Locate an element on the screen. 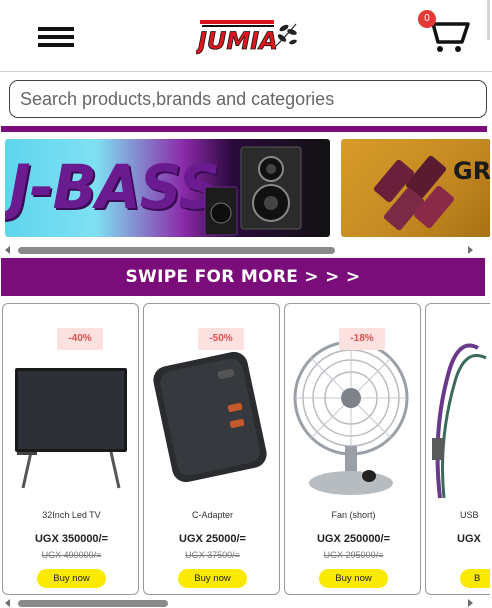  logo-text: JUMIA is located at coordinates (237, 41).